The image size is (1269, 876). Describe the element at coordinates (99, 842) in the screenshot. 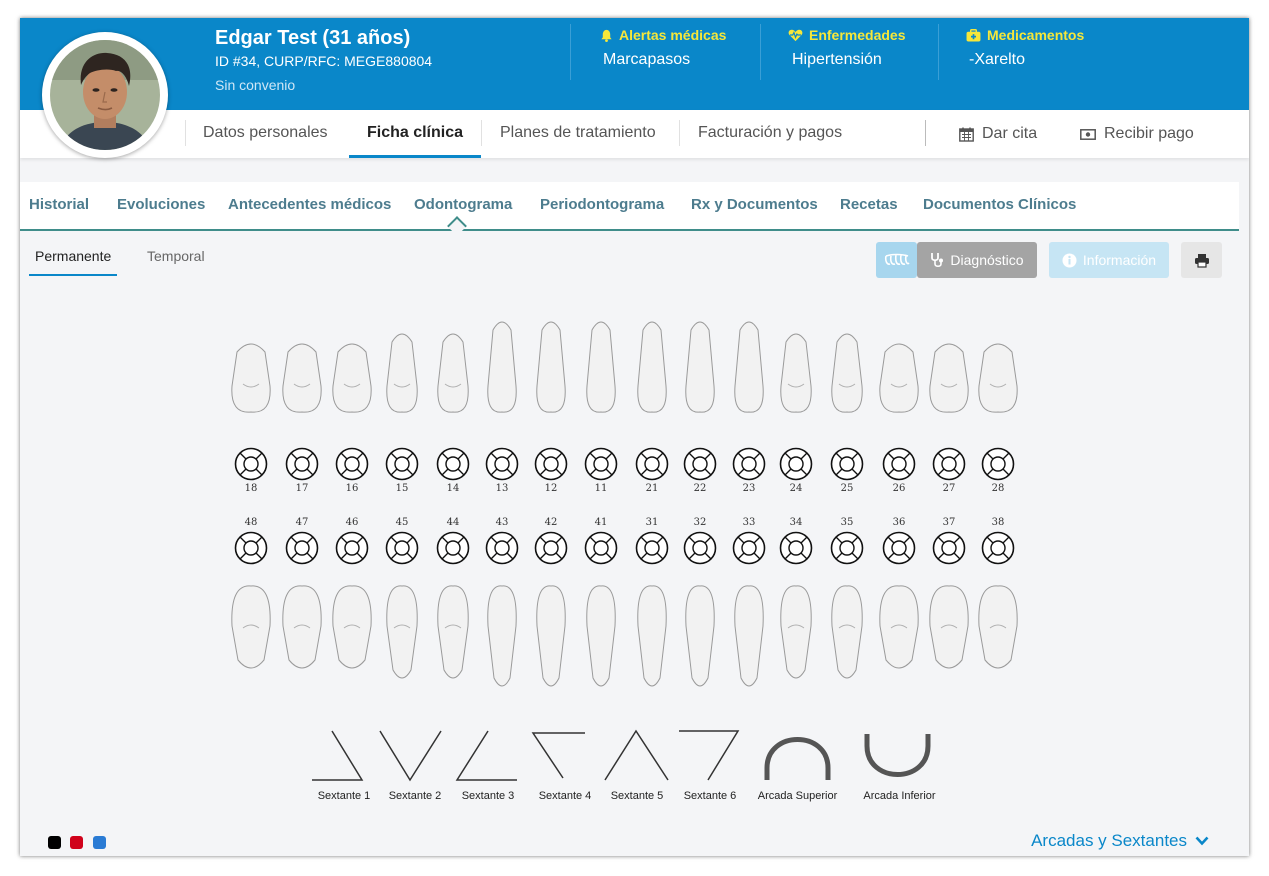

I see `color-blue-swatch` at that location.